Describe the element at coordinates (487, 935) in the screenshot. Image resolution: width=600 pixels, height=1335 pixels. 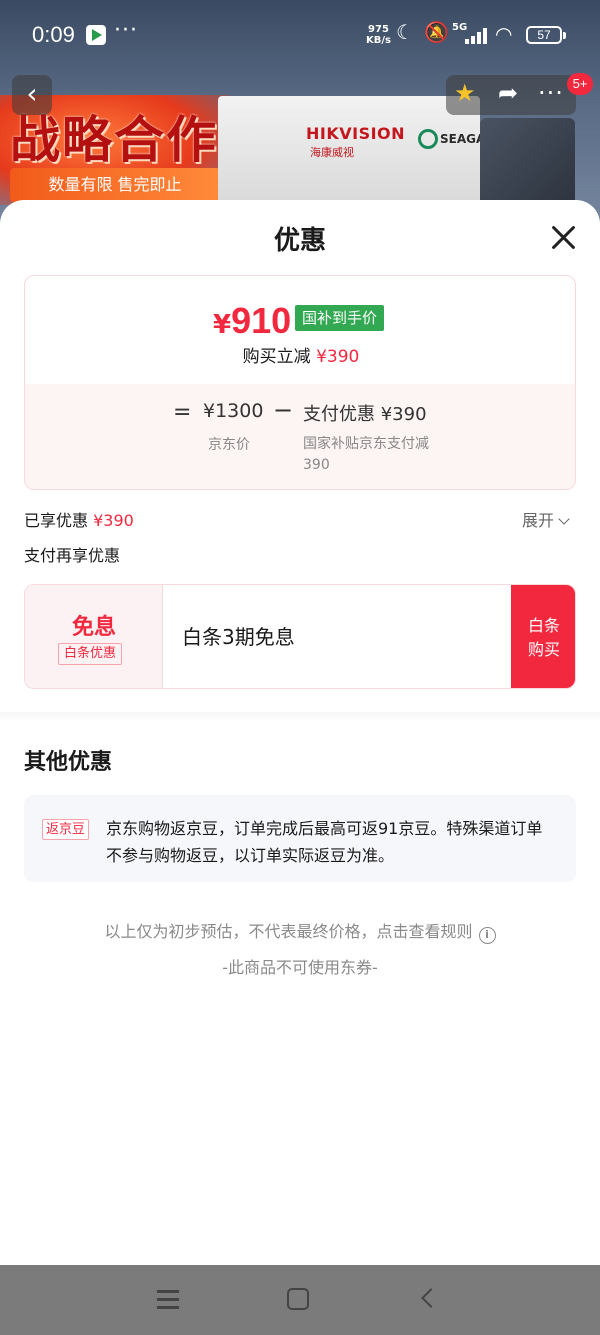
I see `info-icon: i` at that location.